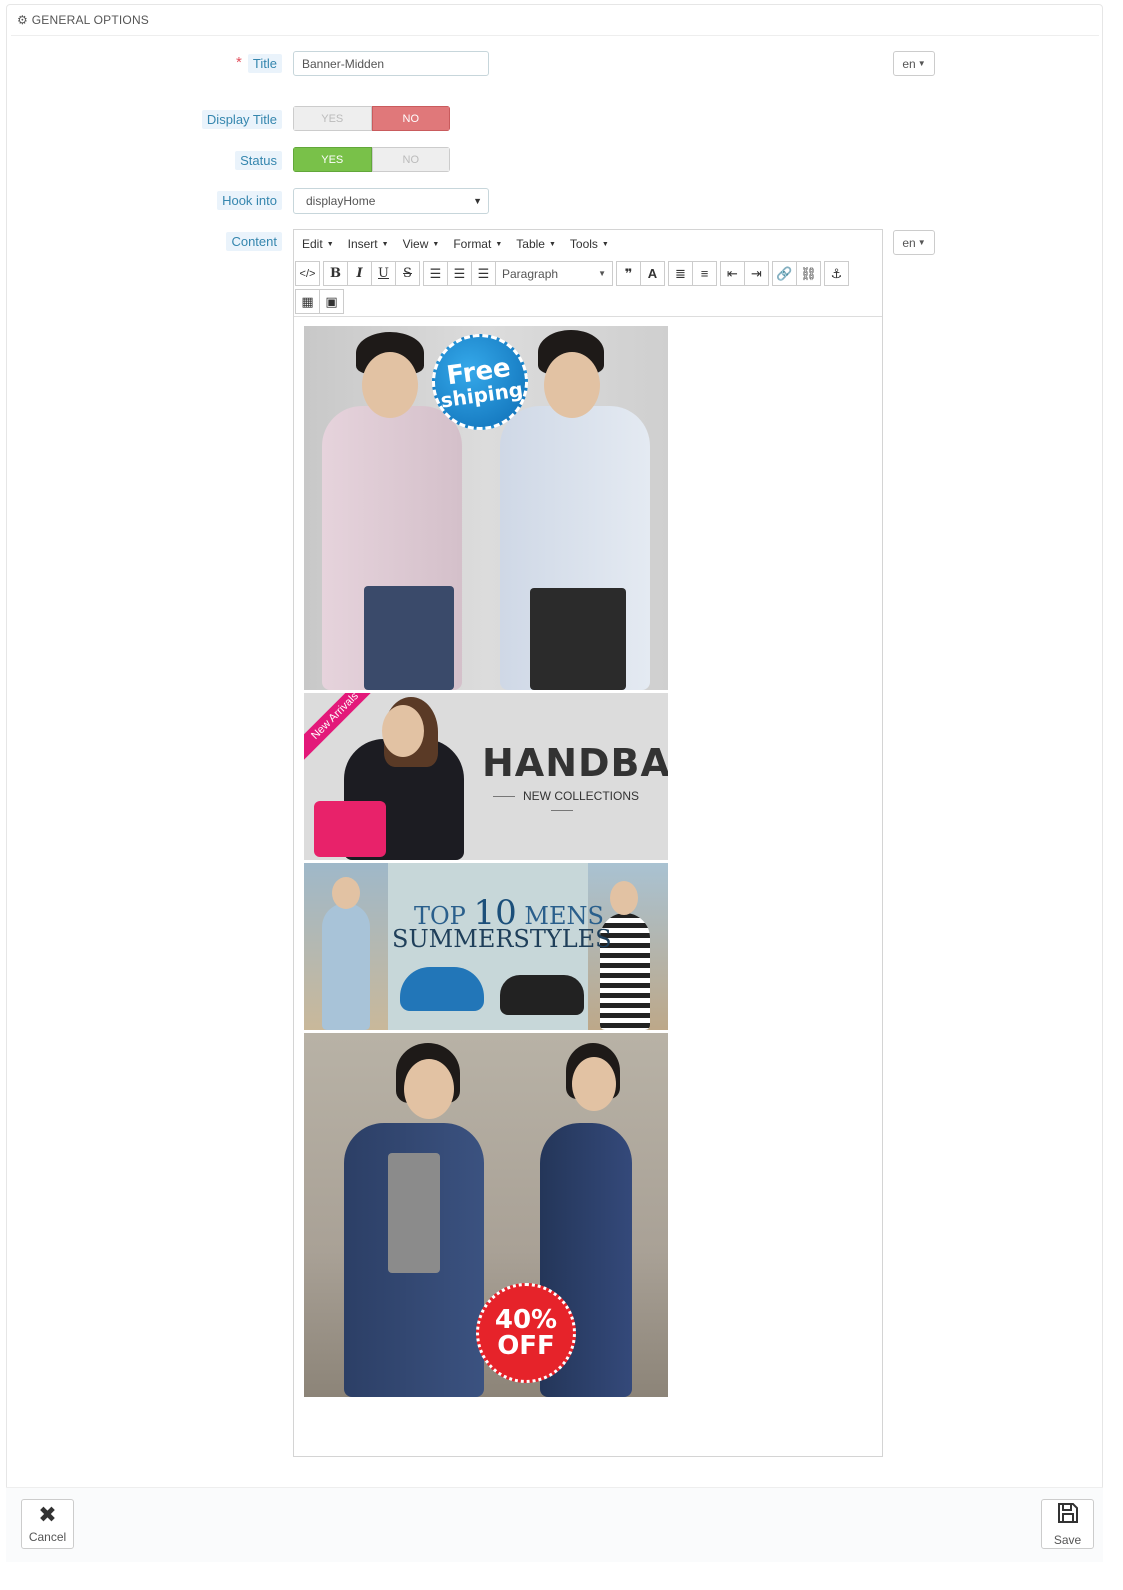 The image size is (1123, 1590). Describe the element at coordinates (583, 244) in the screenshot. I see `menu-tools-label: Tools` at that location.